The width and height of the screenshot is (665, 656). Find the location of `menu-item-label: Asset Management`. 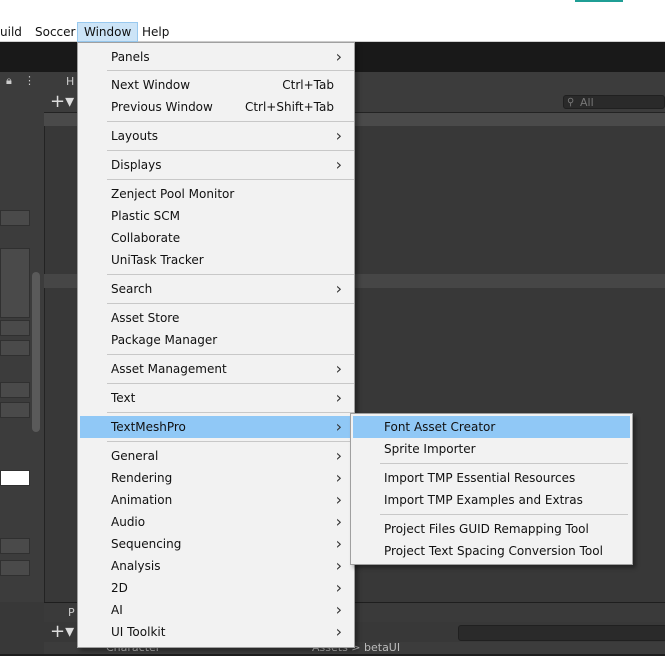

menu-item-label: Asset Management is located at coordinates (169, 369).